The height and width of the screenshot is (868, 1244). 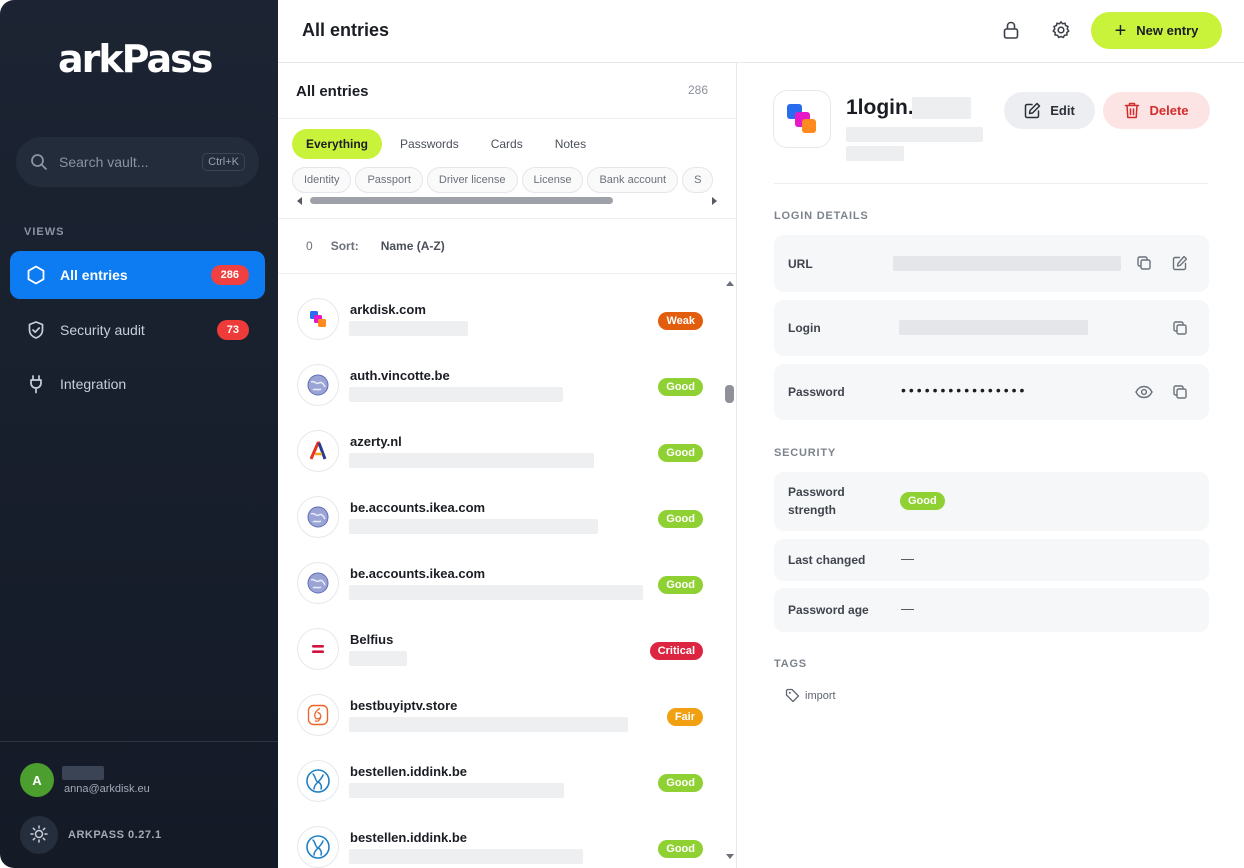 What do you see at coordinates (318, 715) in the screenshot?
I see `bestbuy-logo-icon` at bounding box center [318, 715].